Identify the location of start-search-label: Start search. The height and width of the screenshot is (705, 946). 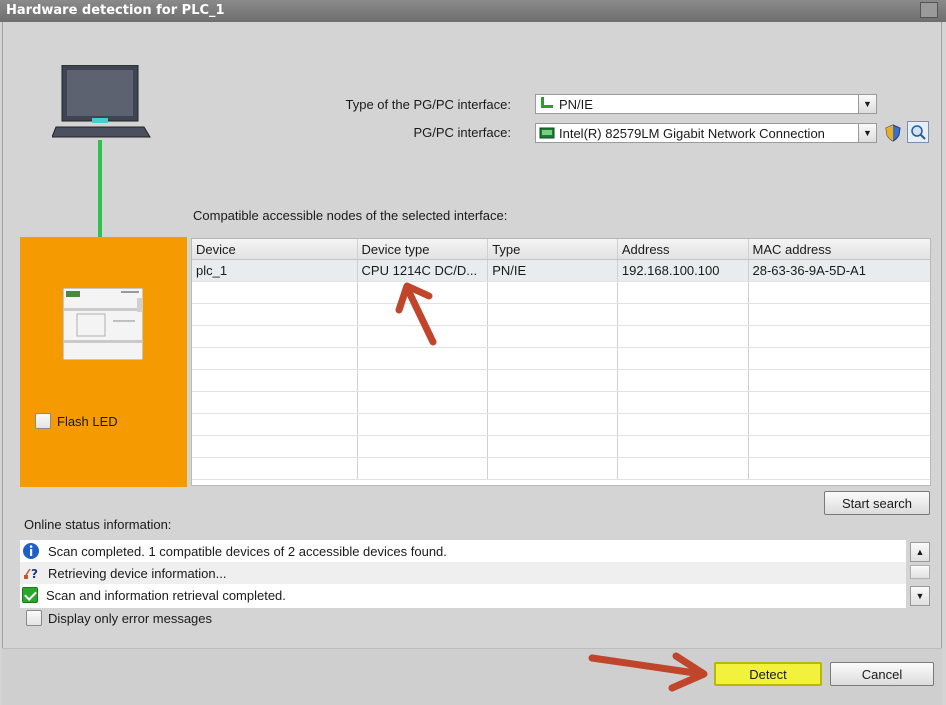
(877, 503).